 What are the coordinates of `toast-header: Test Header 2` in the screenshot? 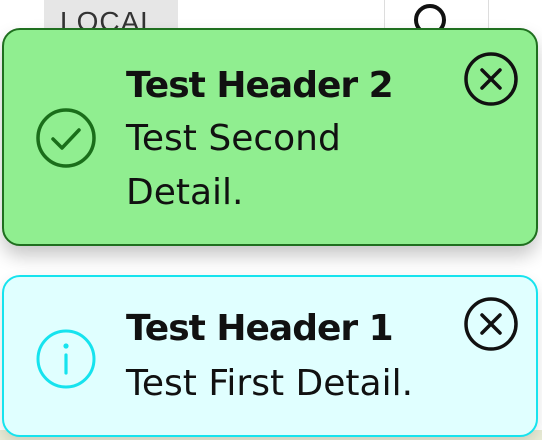 It's located at (260, 85).